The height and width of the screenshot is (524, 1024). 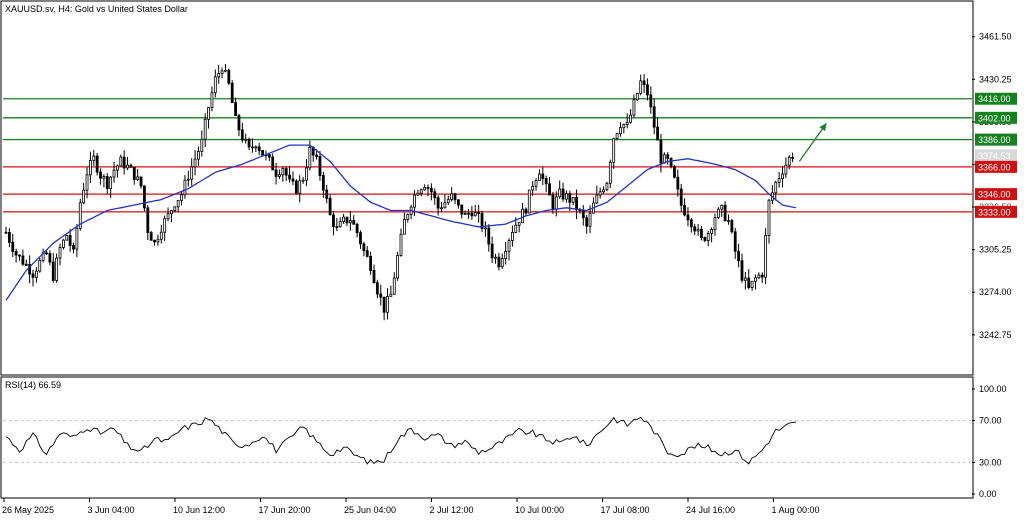 I want to click on price-tick-label: 3461.50, so click(x=995, y=37).